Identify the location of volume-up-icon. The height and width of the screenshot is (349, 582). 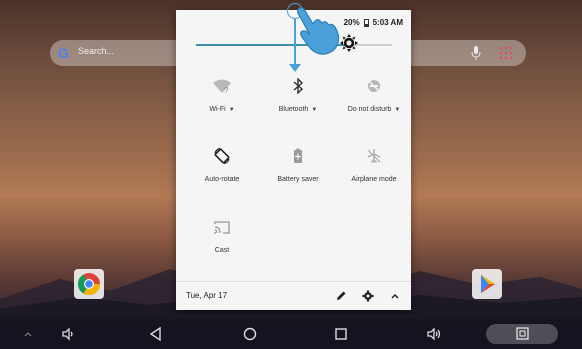
(434, 334).